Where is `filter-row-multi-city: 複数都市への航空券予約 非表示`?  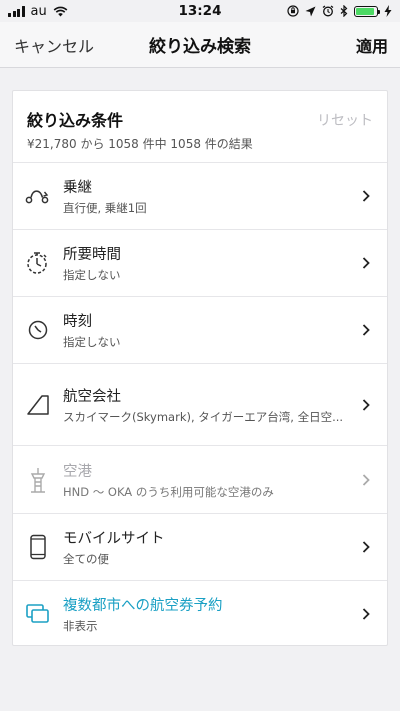
filter-row-multi-city: 複数都市への航空券予約 非表示 is located at coordinates (200, 614).